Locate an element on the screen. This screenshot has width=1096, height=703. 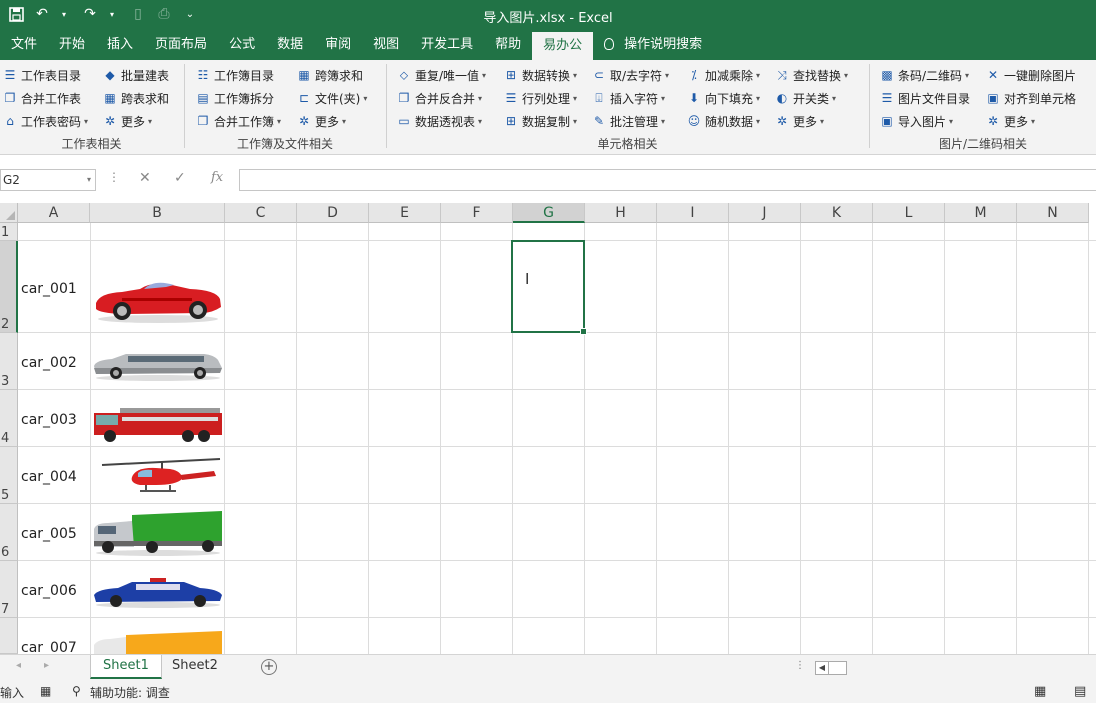
column-header-g: G is located at coordinates (549, 213).